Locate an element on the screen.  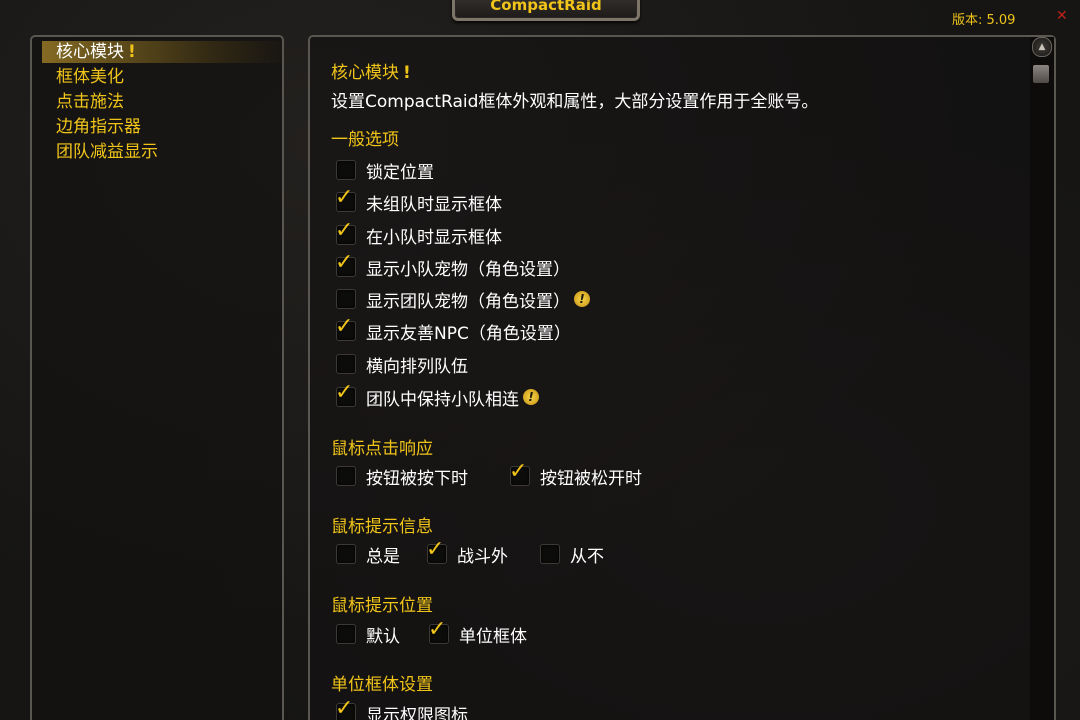
sidebar-item-label: 核心模块 is located at coordinates (90, 52).